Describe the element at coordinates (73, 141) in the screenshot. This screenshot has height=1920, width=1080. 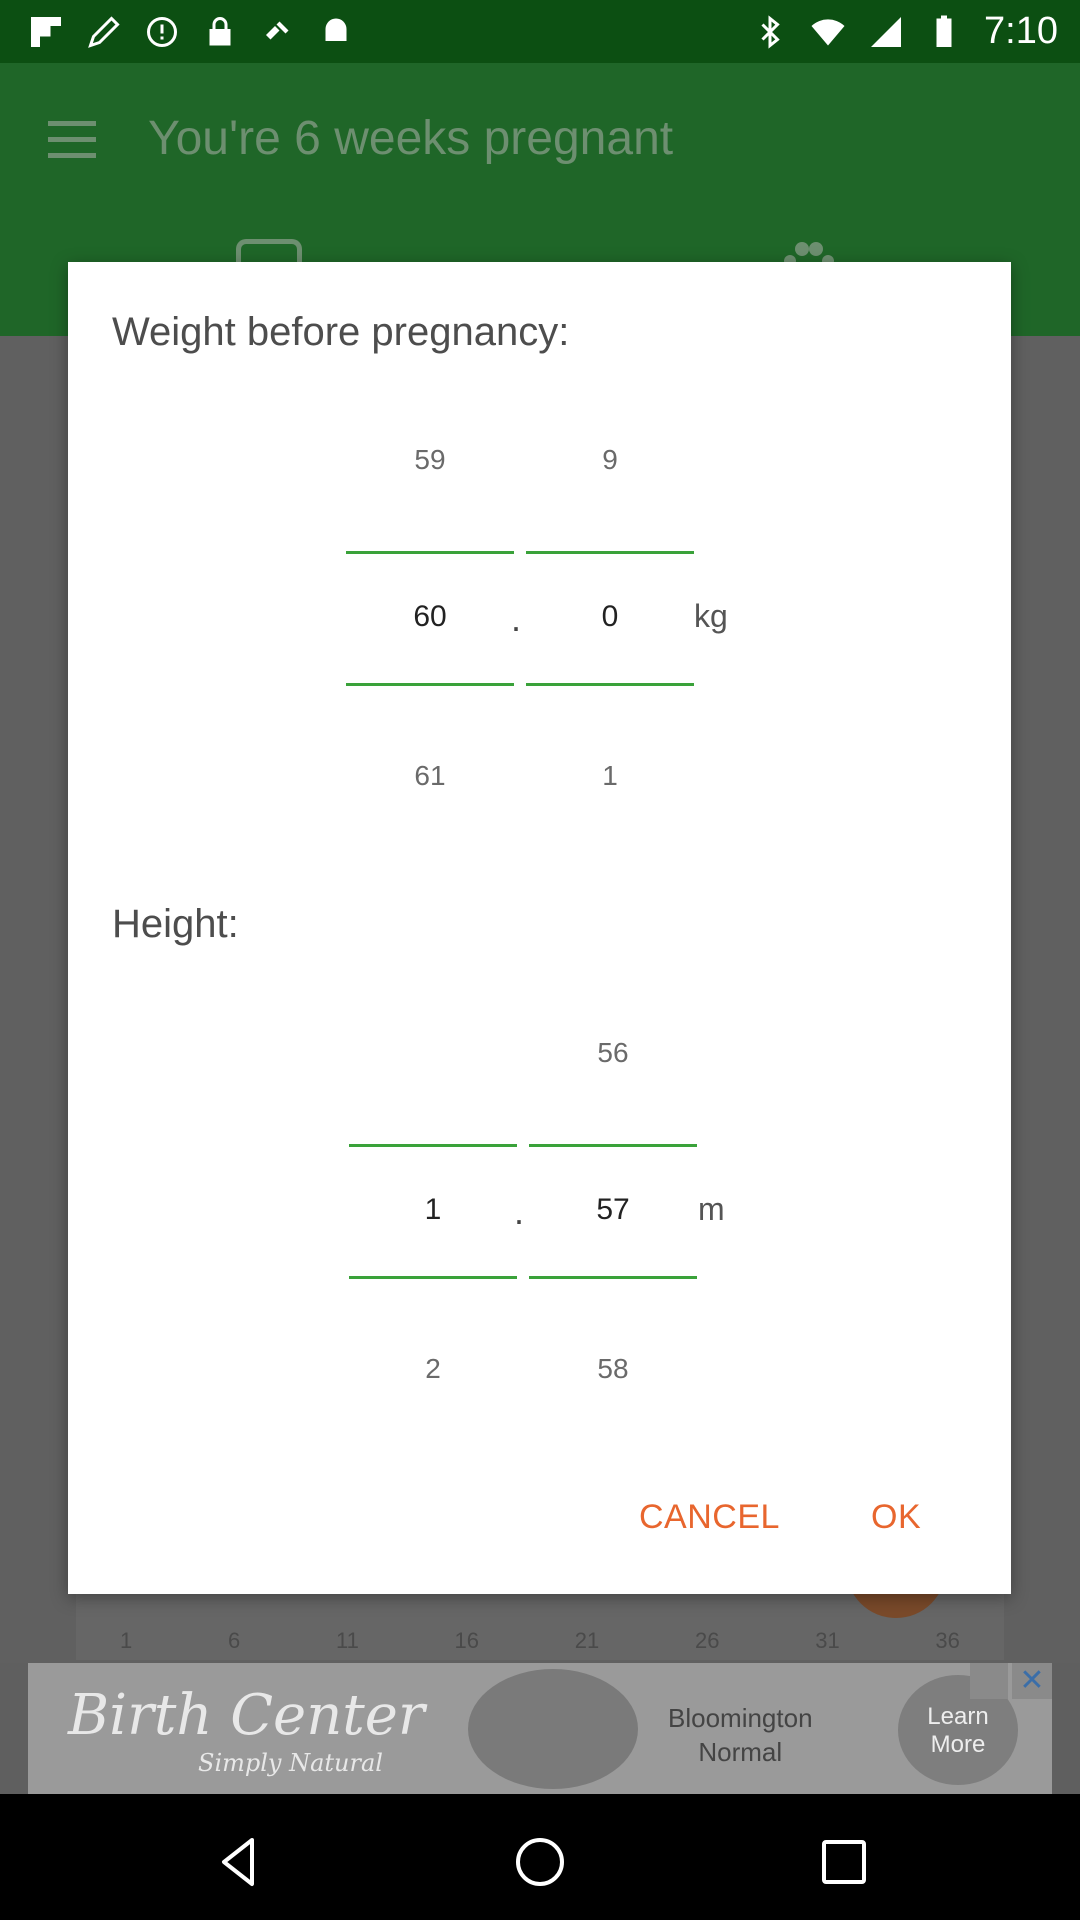
I see `menu-icon` at that location.